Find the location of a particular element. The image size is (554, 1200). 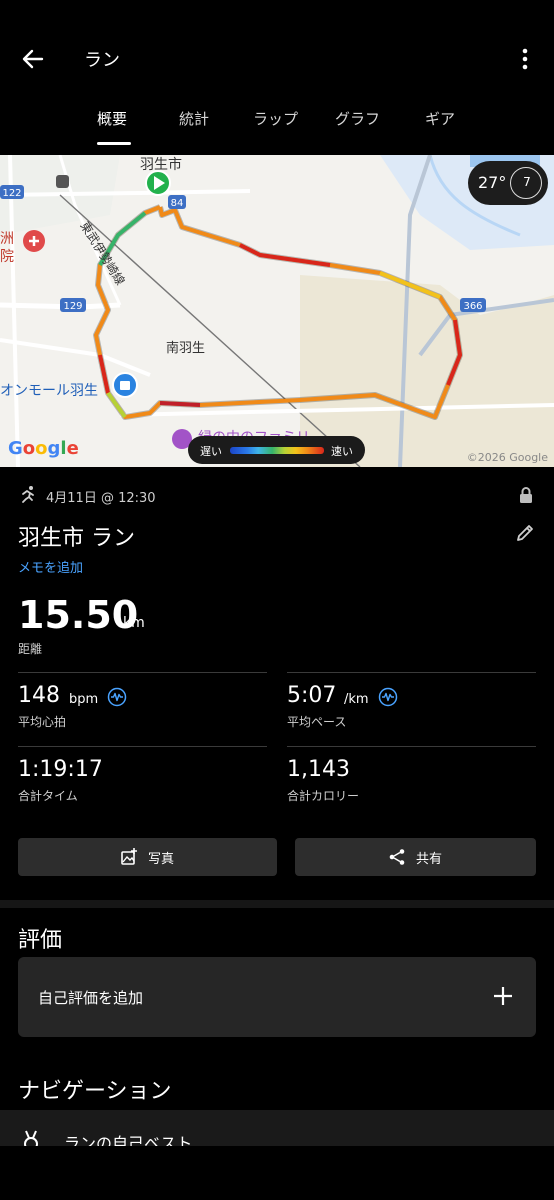

add-self-evaluation-card: 自己評価を追加 is located at coordinates (277, 997).